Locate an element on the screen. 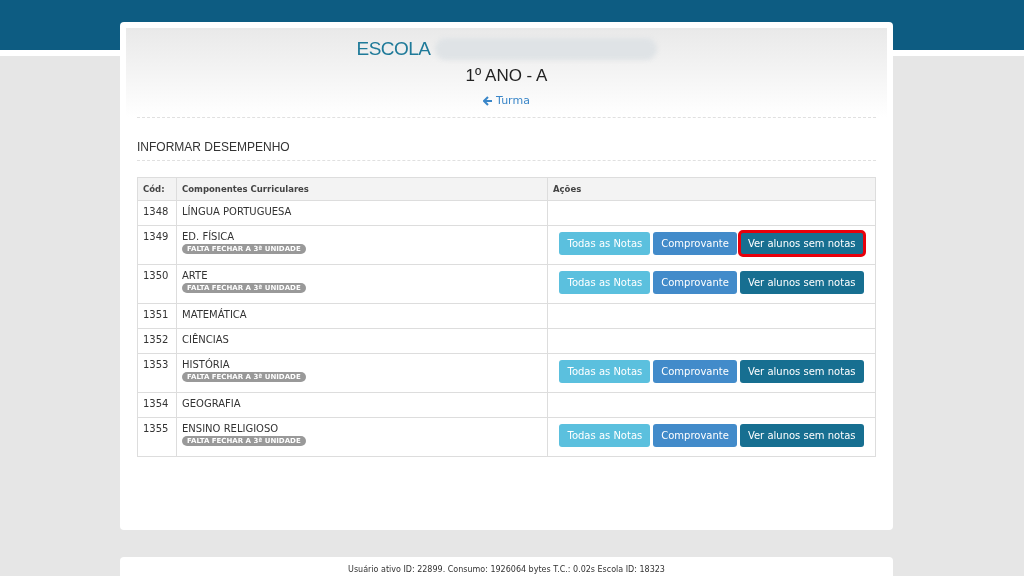 This screenshot has height=576, width=1024. component-name: ENSINO RELIGIOSO is located at coordinates (231, 428).